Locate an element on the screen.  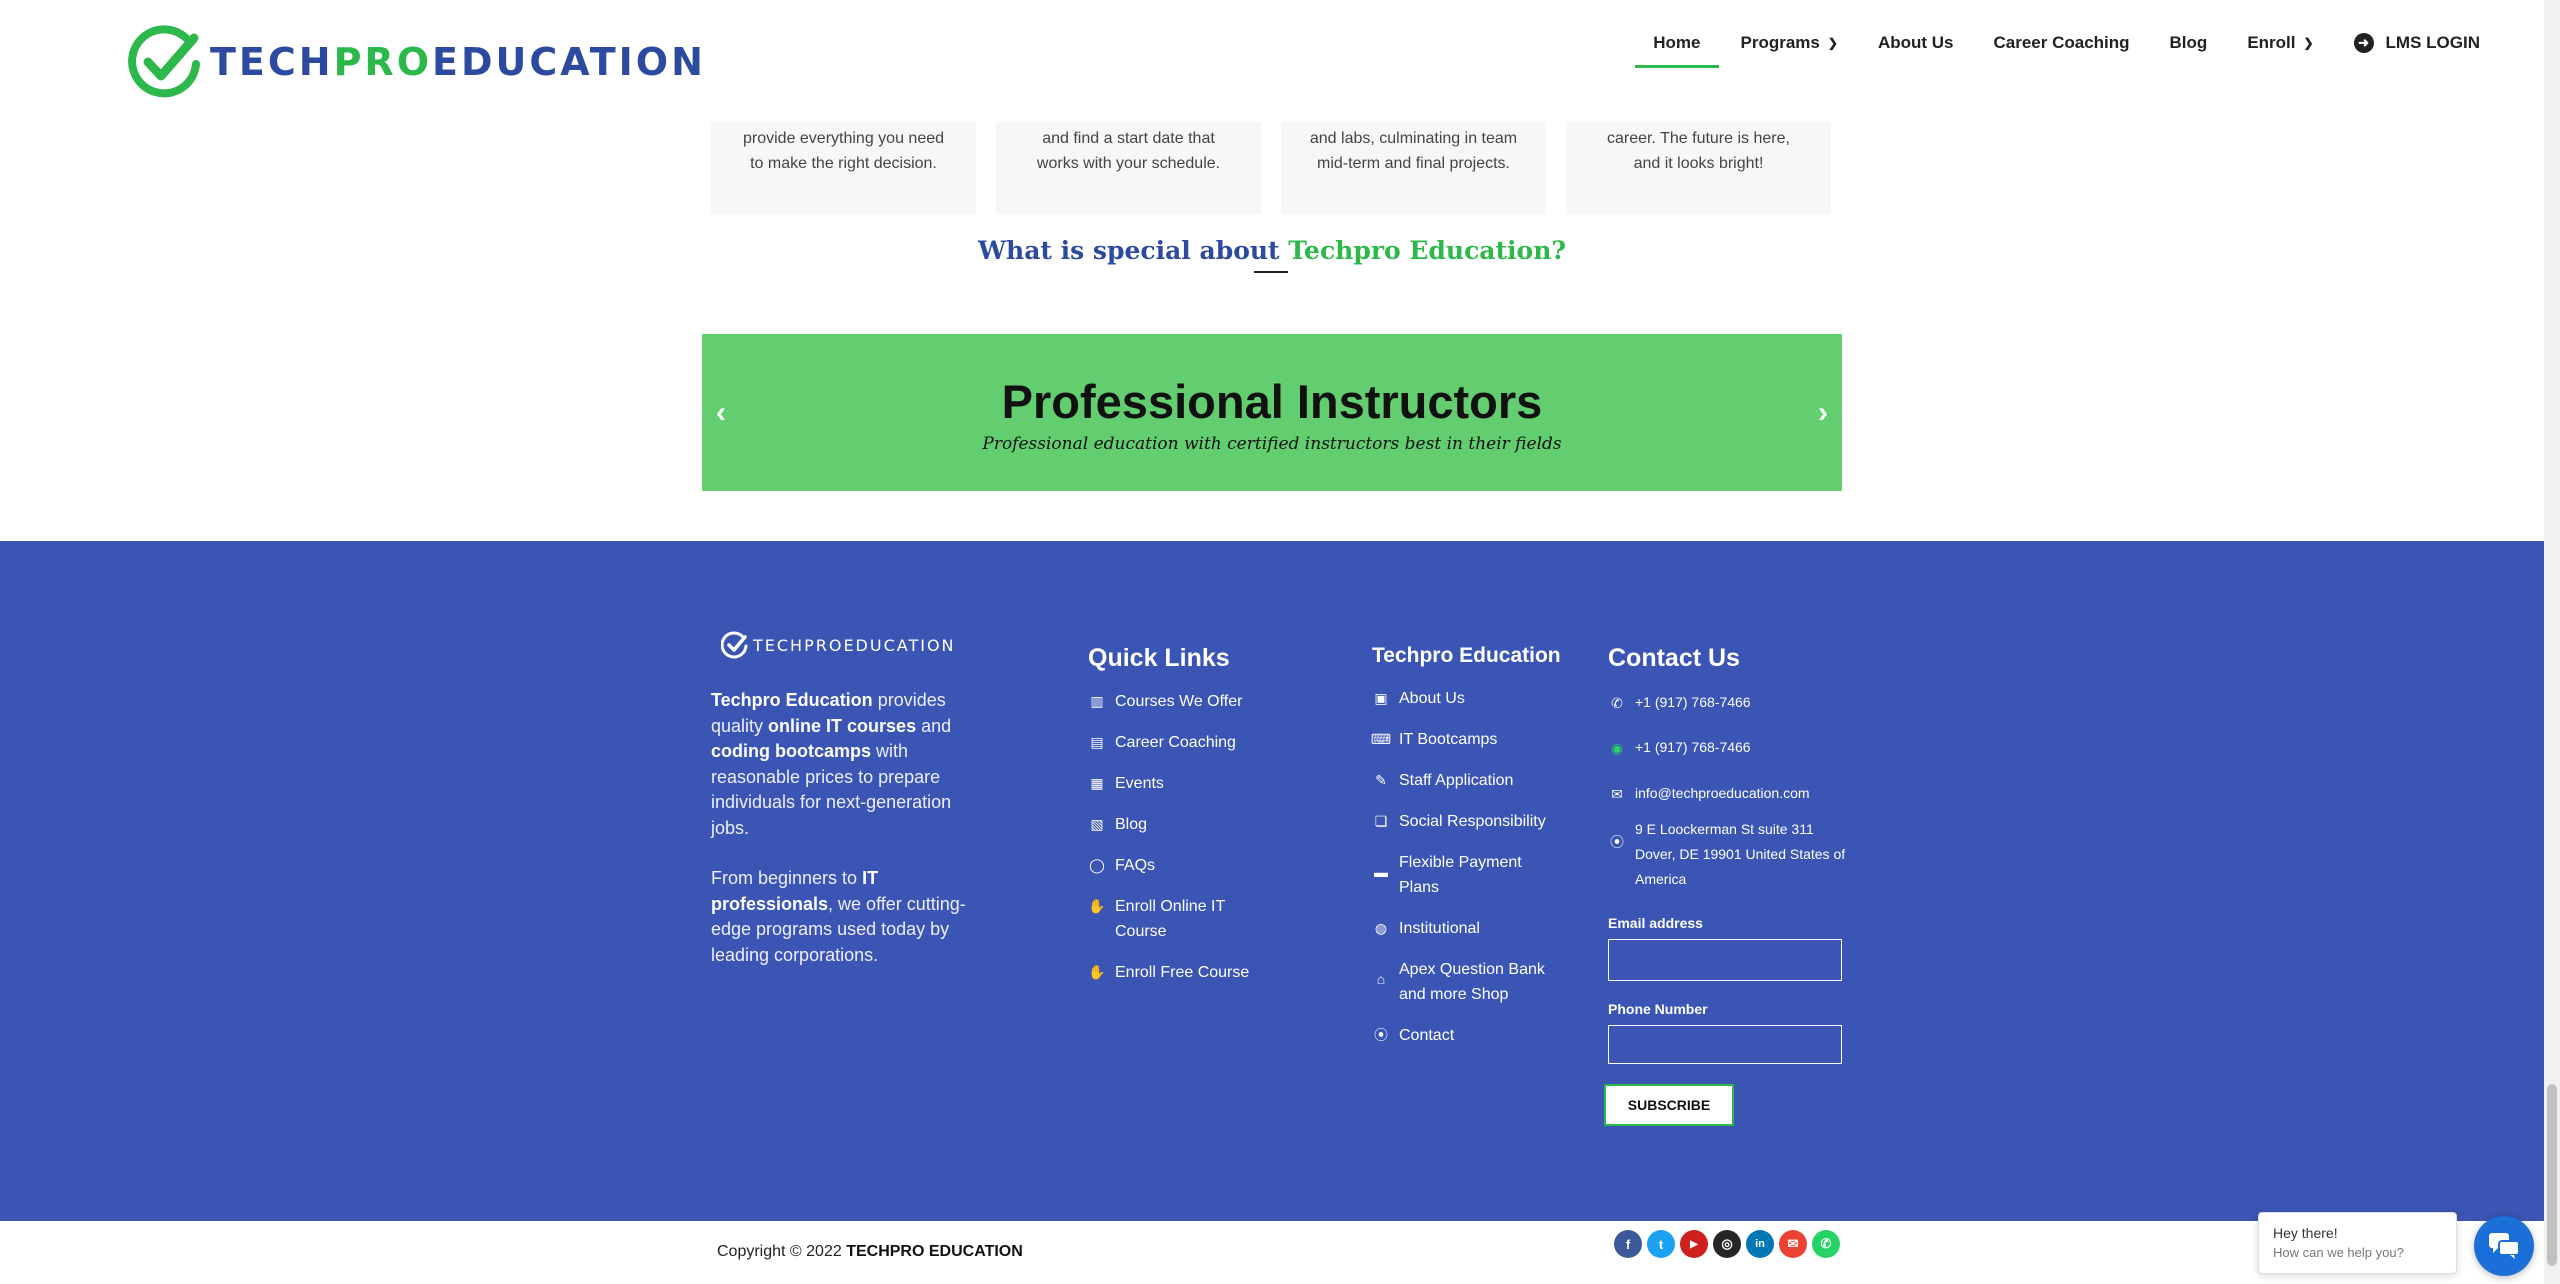
techpro-link-social-responsibility: ❏ Social Responsibility is located at coordinates (1467, 829).